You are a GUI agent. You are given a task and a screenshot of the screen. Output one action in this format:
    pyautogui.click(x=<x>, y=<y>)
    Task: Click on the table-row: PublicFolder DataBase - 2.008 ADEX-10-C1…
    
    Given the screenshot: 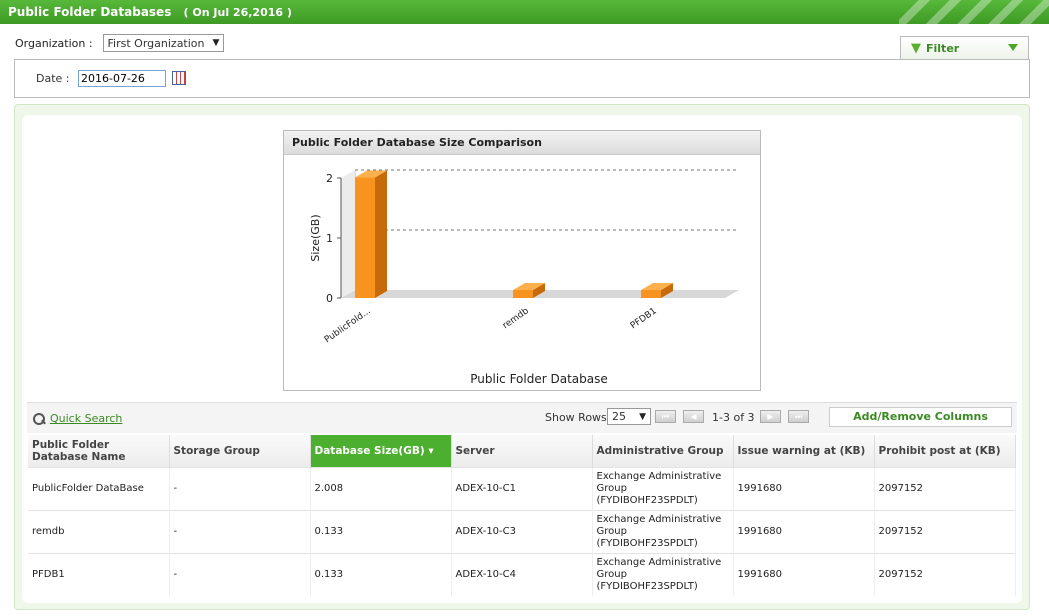 What is the action you would take?
    pyautogui.click(x=522, y=488)
    